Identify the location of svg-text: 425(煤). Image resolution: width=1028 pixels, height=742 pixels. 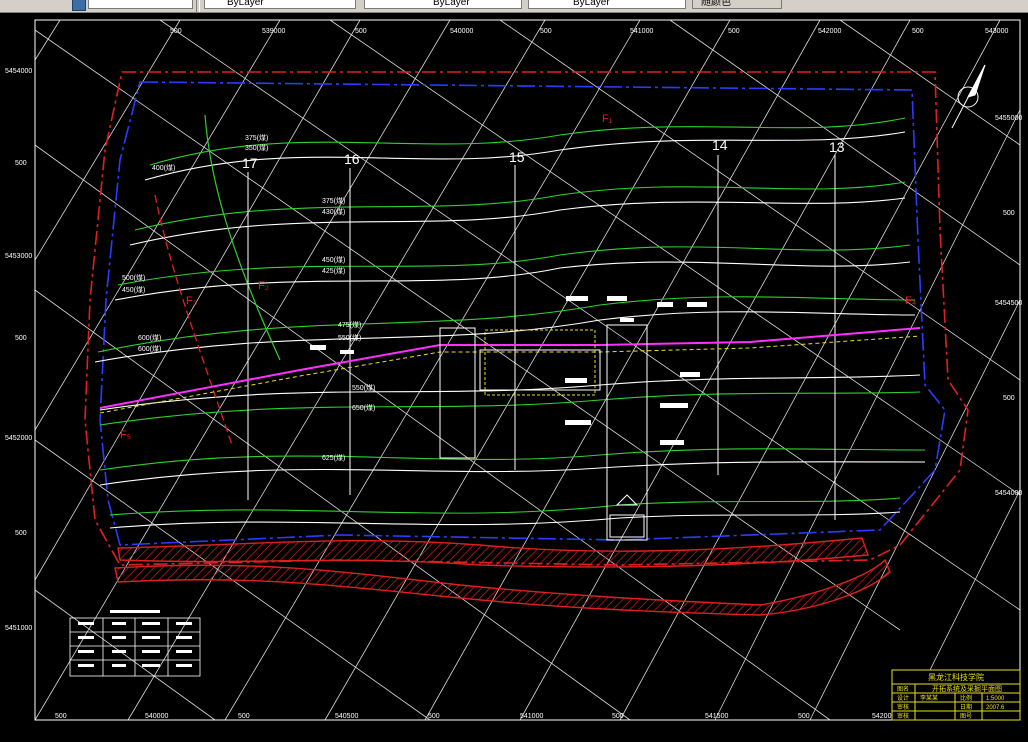
(333, 270).